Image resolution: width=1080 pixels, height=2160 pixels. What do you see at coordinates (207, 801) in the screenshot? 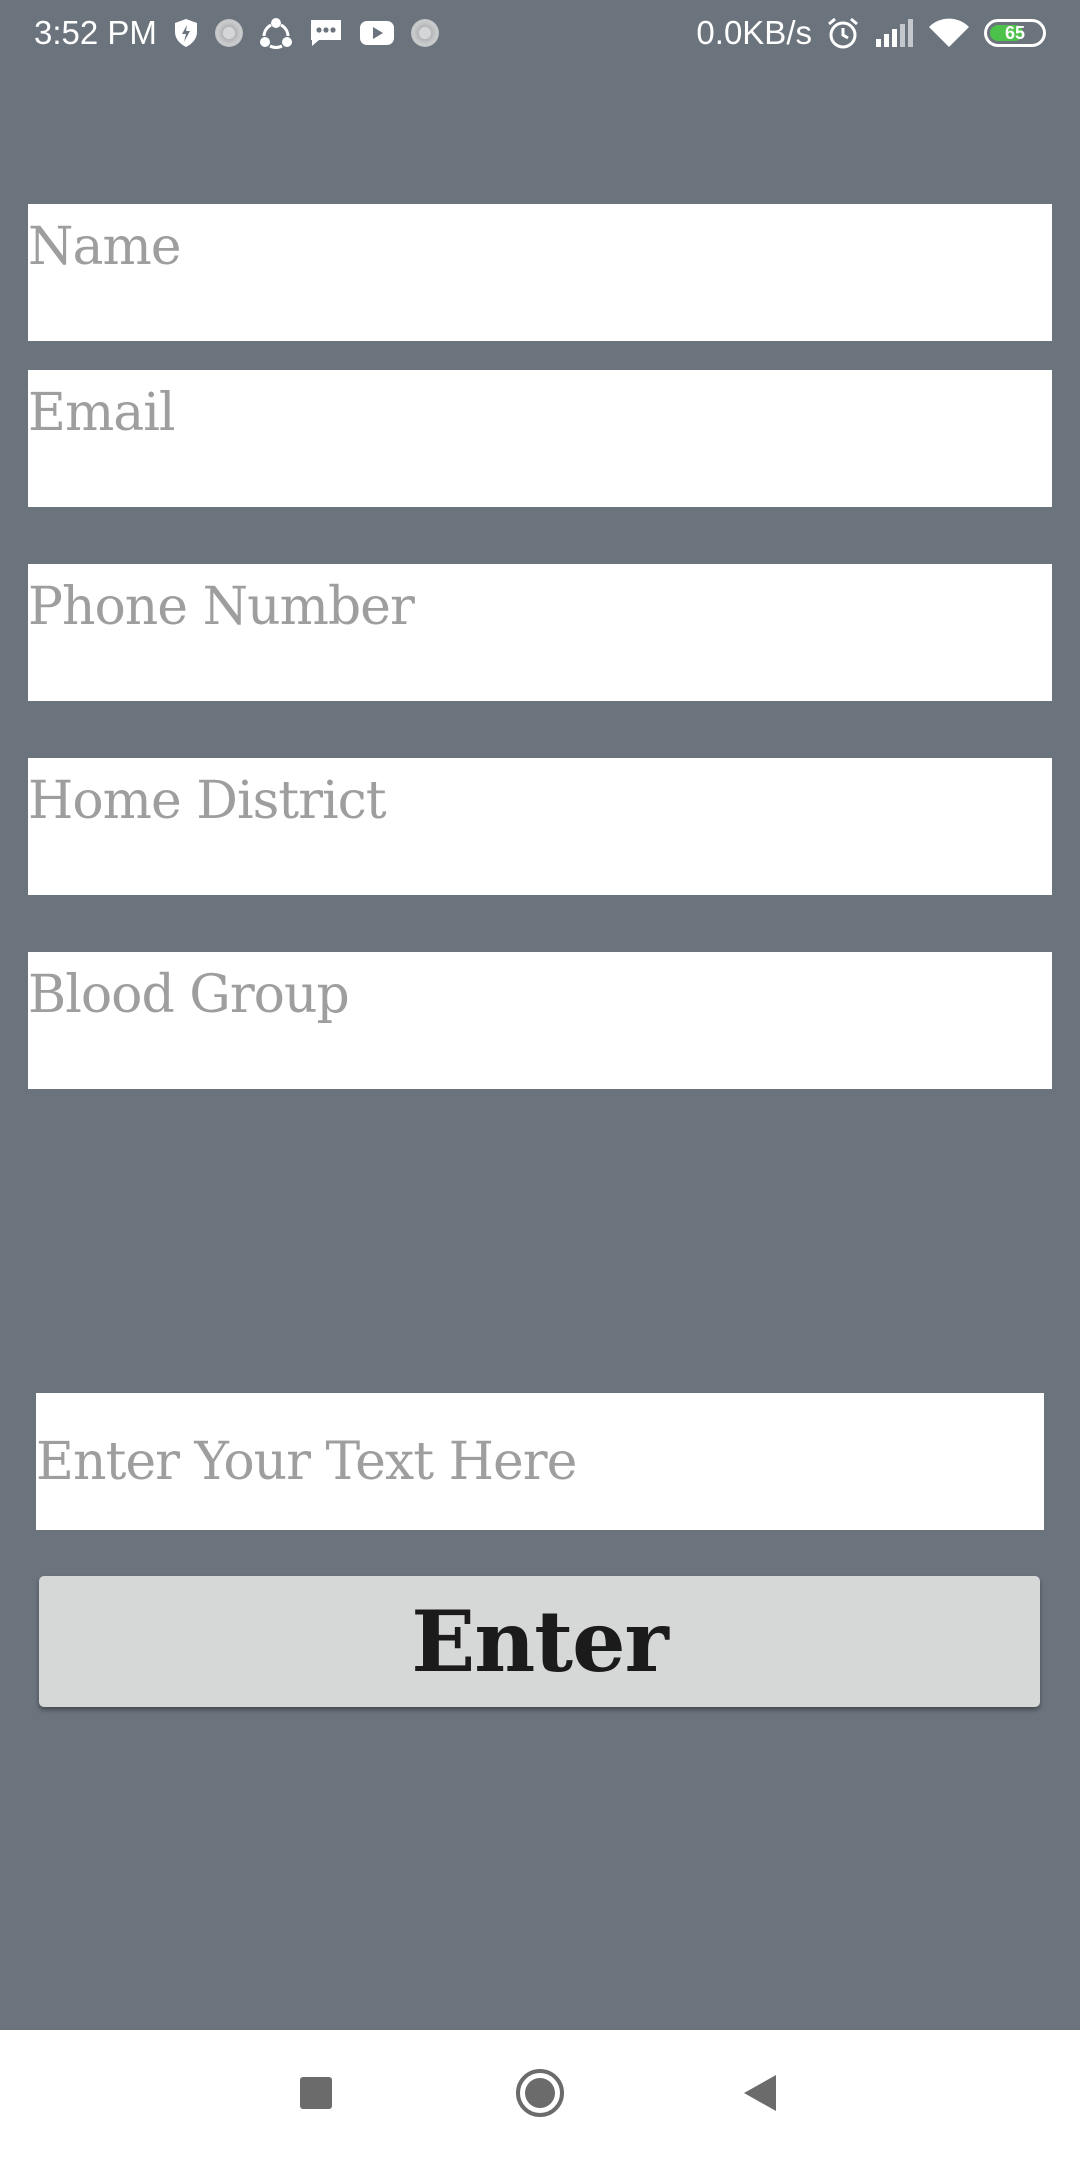
I see `home-district-placeholder: Home District` at bounding box center [207, 801].